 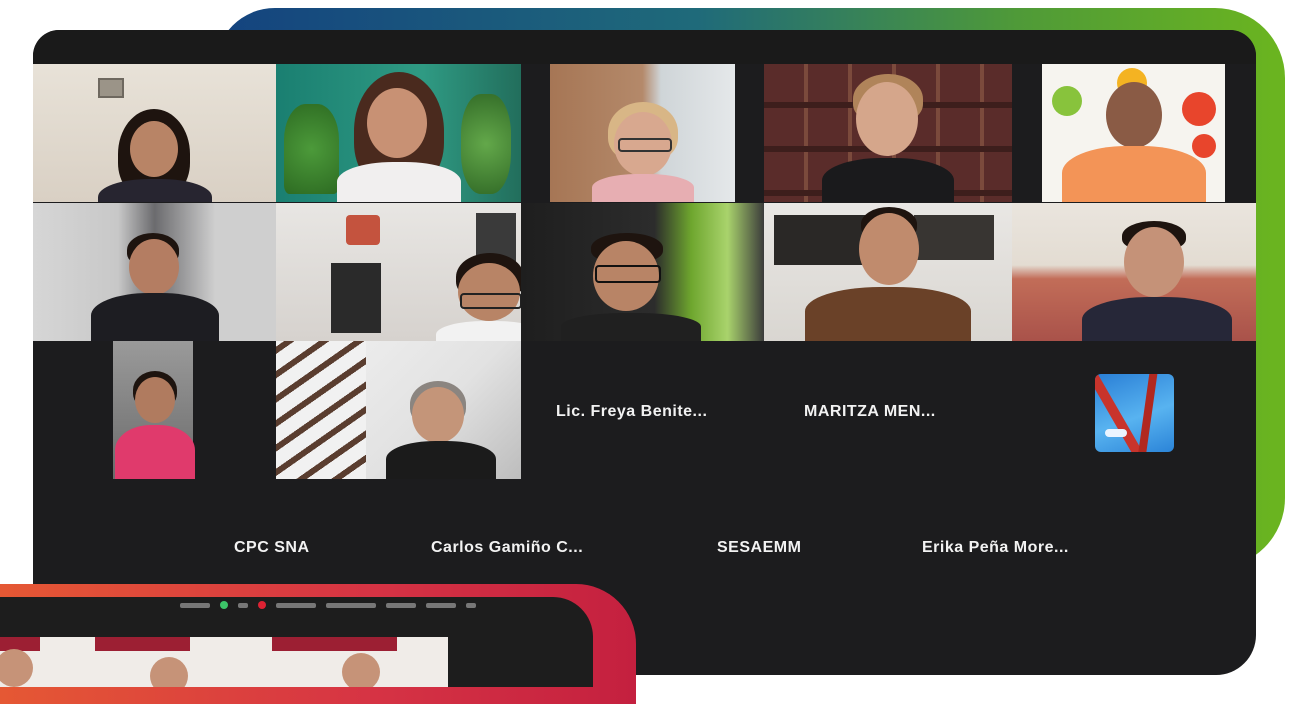 What do you see at coordinates (759, 548) in the screenshot?
I see `participant-name: SESAEMM` at bounding box center [759, 548].